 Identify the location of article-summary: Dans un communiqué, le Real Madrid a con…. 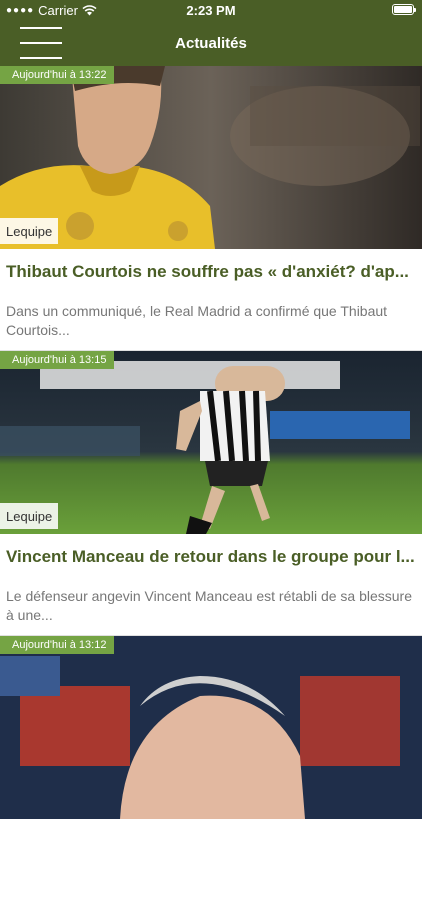
(197, 320).